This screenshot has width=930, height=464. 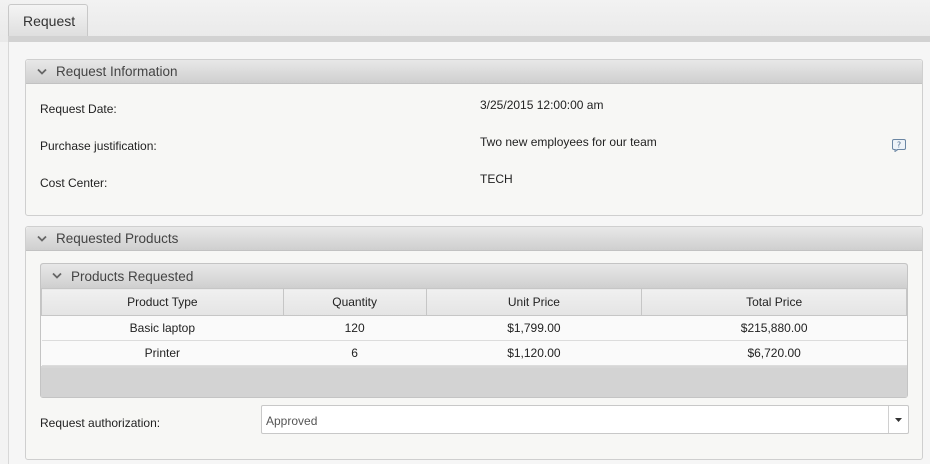 What do you see at coordinates (474, 239) in the screenshot?
I see `requested-products-header: Requested Products` at bounding box center [474, 239].